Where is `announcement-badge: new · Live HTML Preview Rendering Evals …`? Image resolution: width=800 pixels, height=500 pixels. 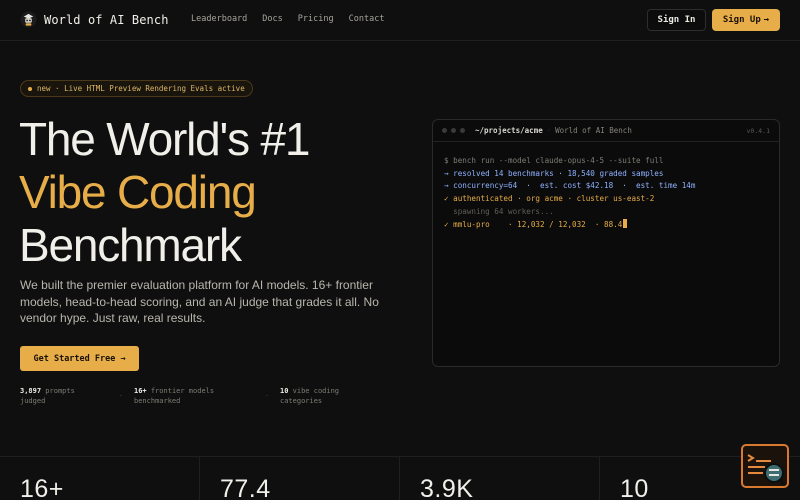
announcement-badge: new · Live HTML Preview Rendering Evals … is located at coordinates (136, 88).